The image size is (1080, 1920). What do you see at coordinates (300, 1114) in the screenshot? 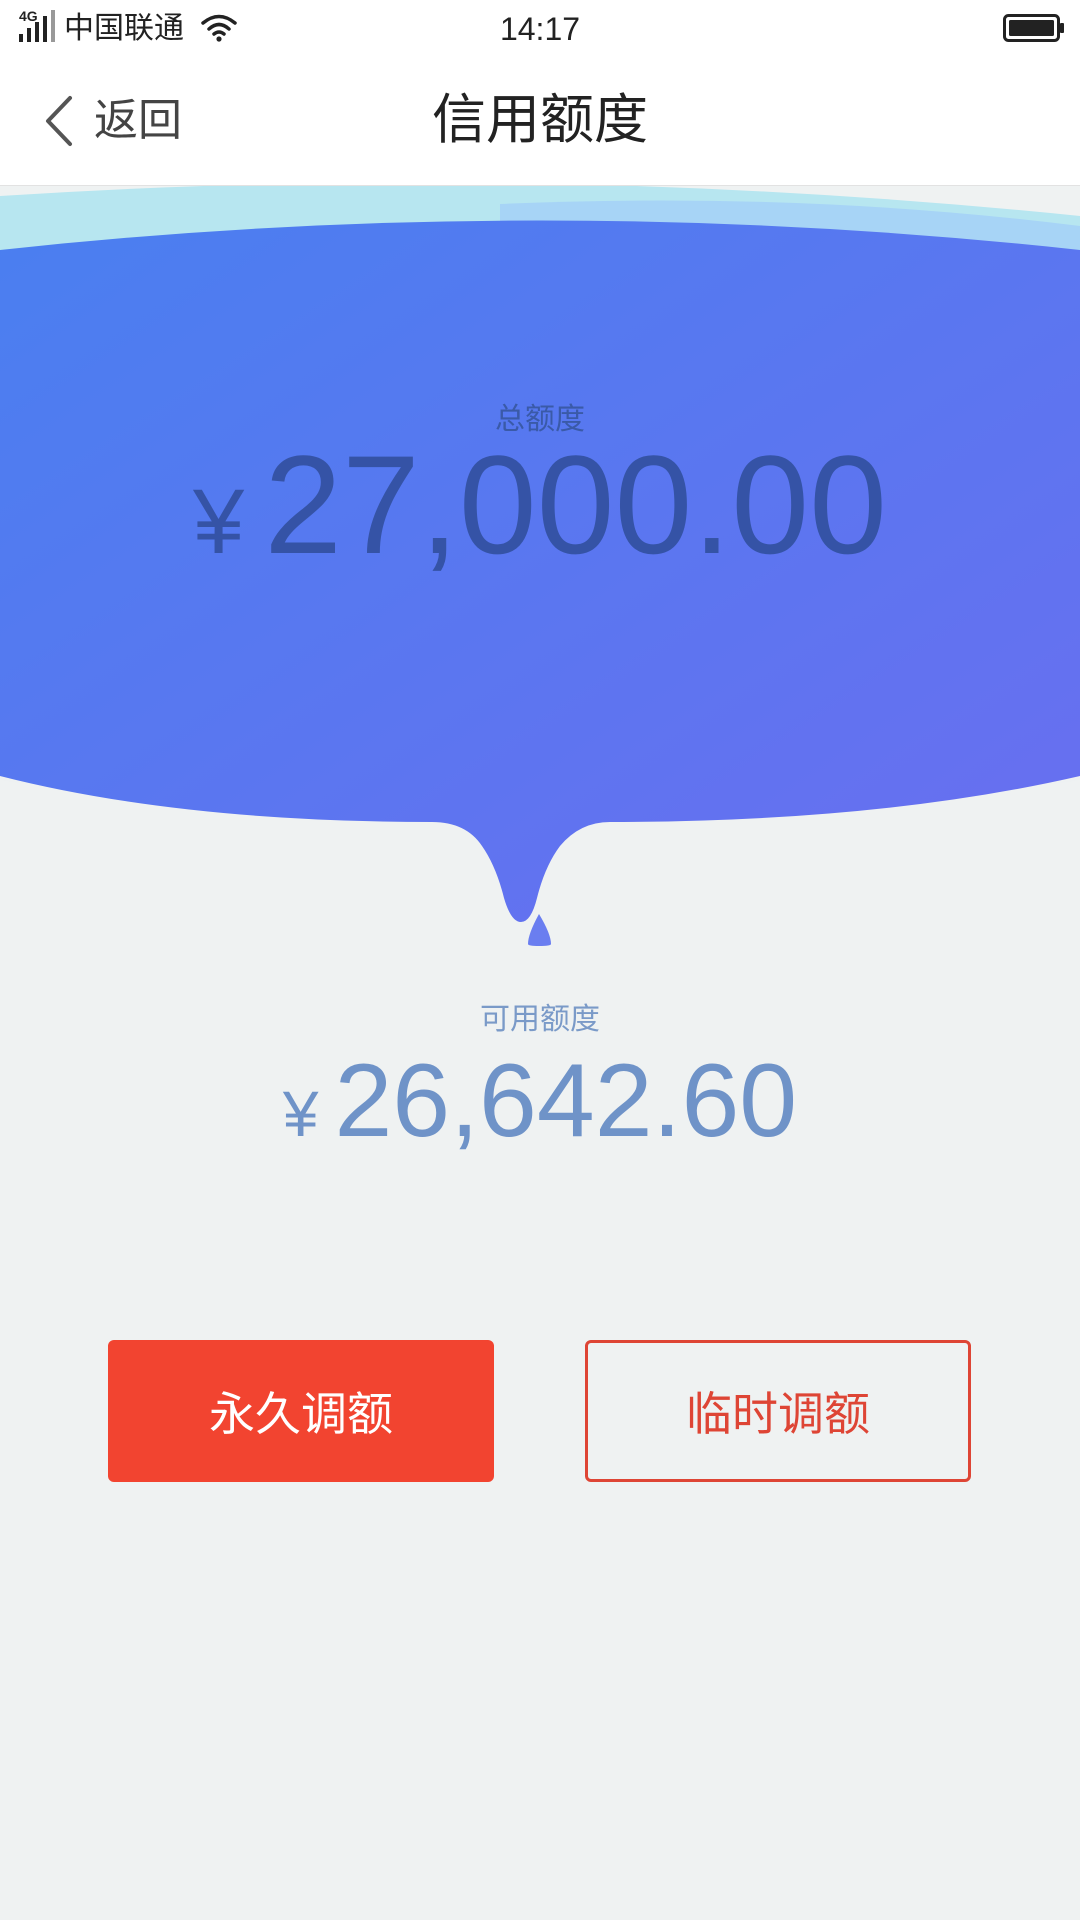
I see `available-currency-symbol: ¥` at bounding box center [300, 1114].